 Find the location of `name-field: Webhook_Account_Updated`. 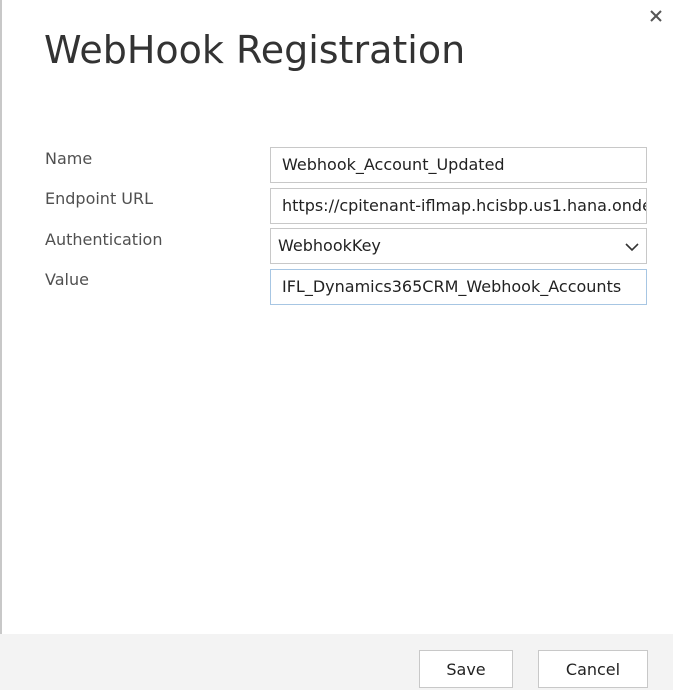

name-field: Webhook_Account_Updated is located at coordinates (458, 165).